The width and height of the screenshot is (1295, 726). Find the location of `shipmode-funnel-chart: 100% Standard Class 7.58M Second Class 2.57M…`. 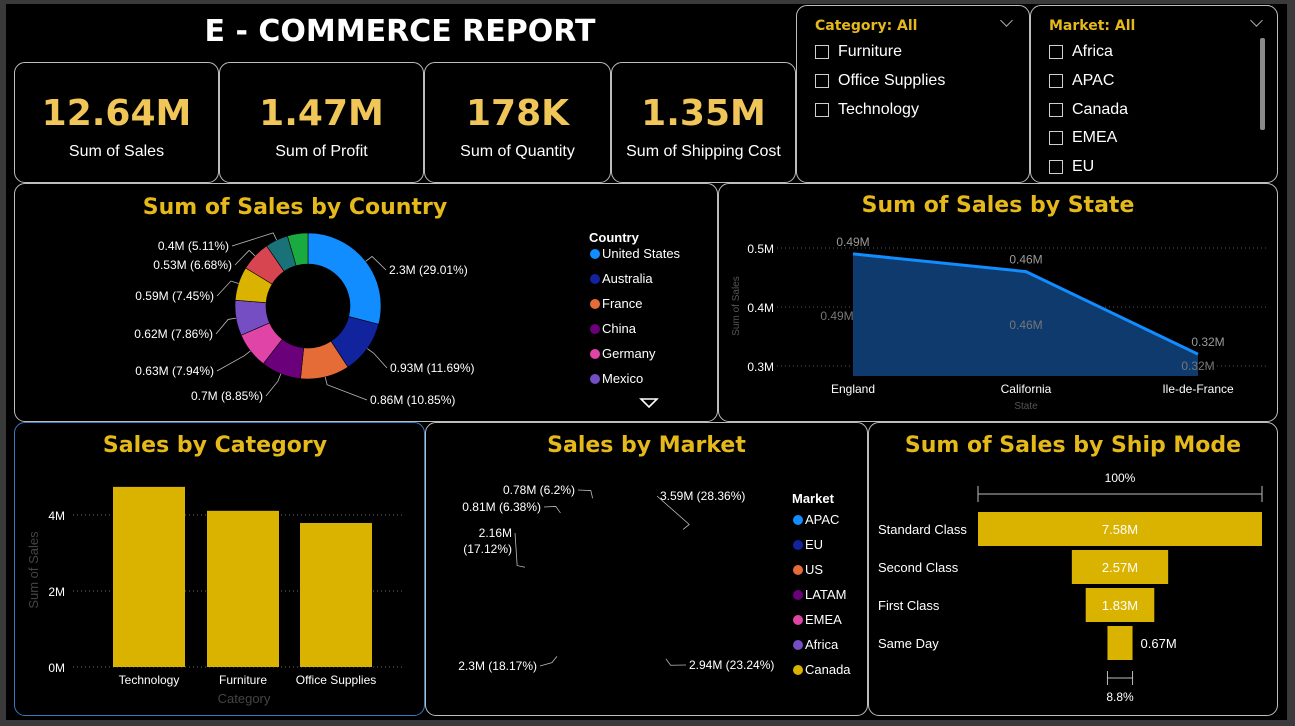

shipmode-funnel-chart: 100% Standard Class 7.58M Second Class 2.57M… is located at coordinates (1070, 587).